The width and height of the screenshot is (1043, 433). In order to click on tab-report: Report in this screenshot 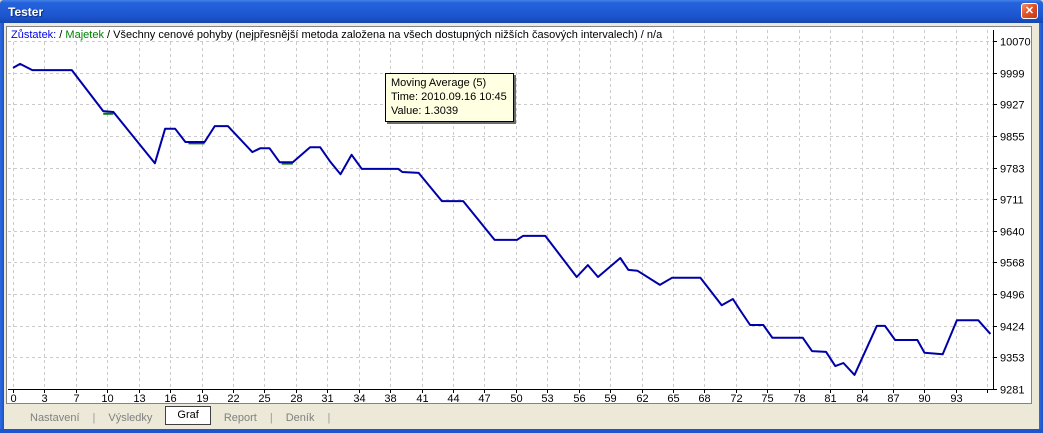, I will do `click(240, 418)`.